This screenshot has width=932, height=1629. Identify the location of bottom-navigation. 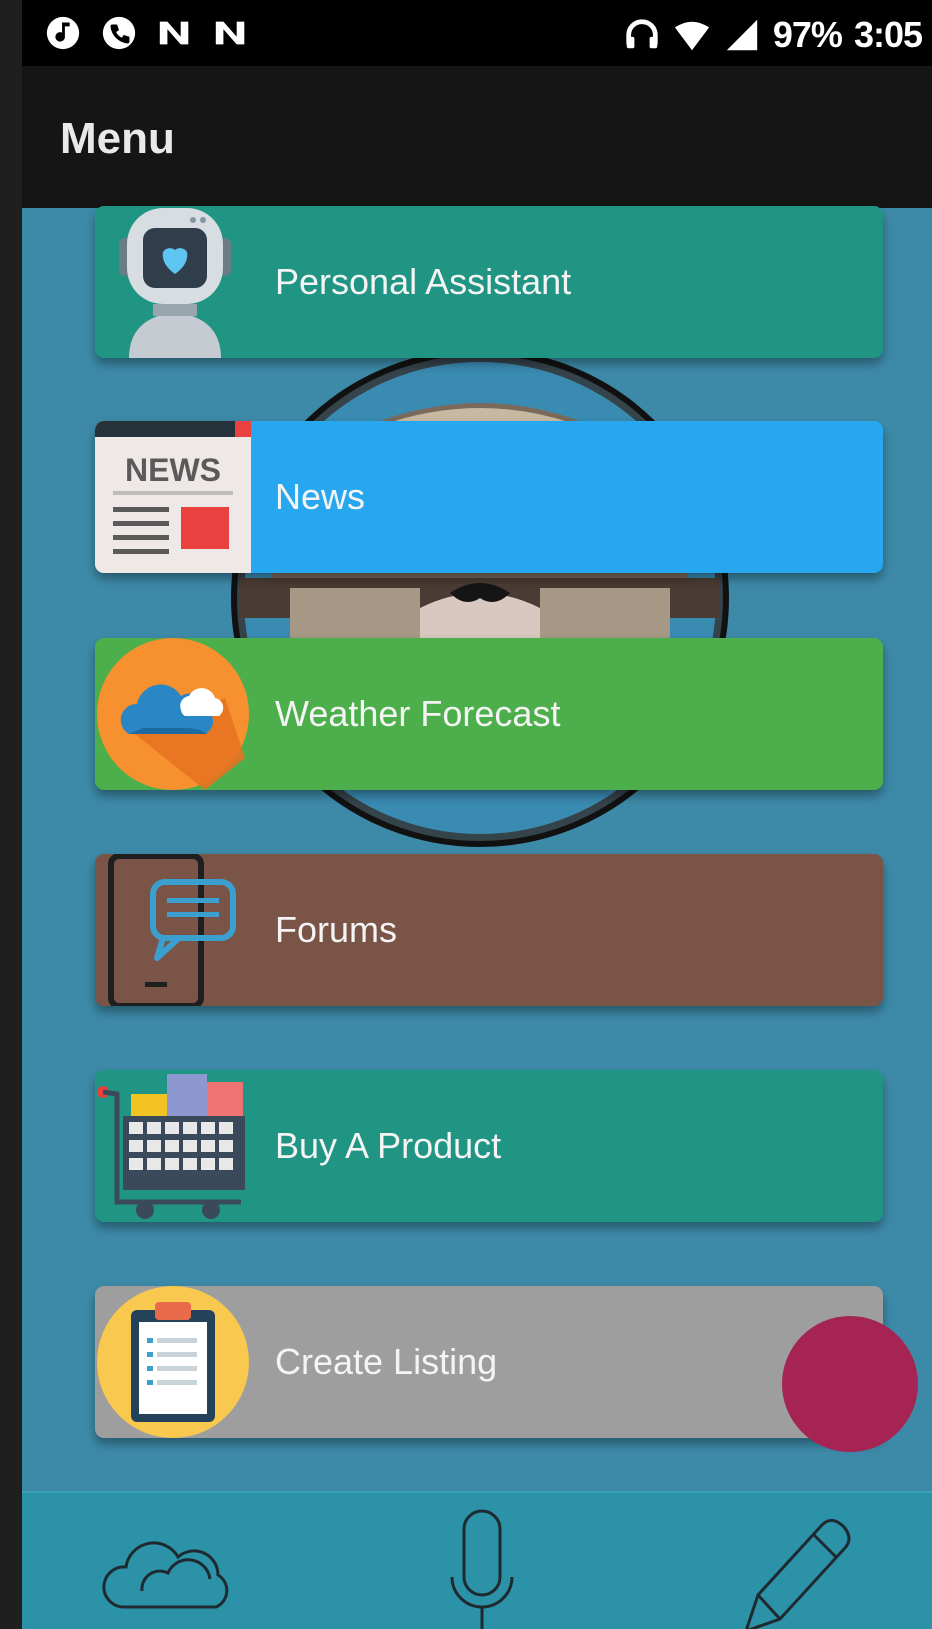
(477, 1560).